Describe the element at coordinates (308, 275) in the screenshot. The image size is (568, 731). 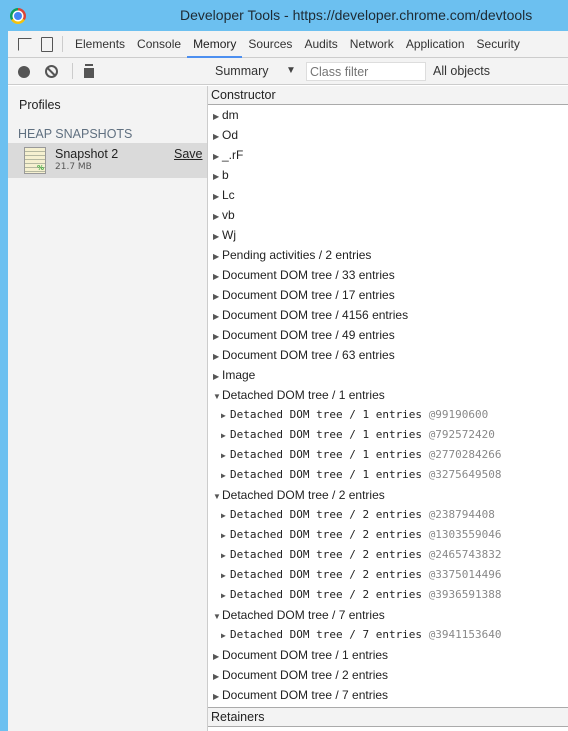
I see `row-label: Document DOM tree / 33 entries` at that location.